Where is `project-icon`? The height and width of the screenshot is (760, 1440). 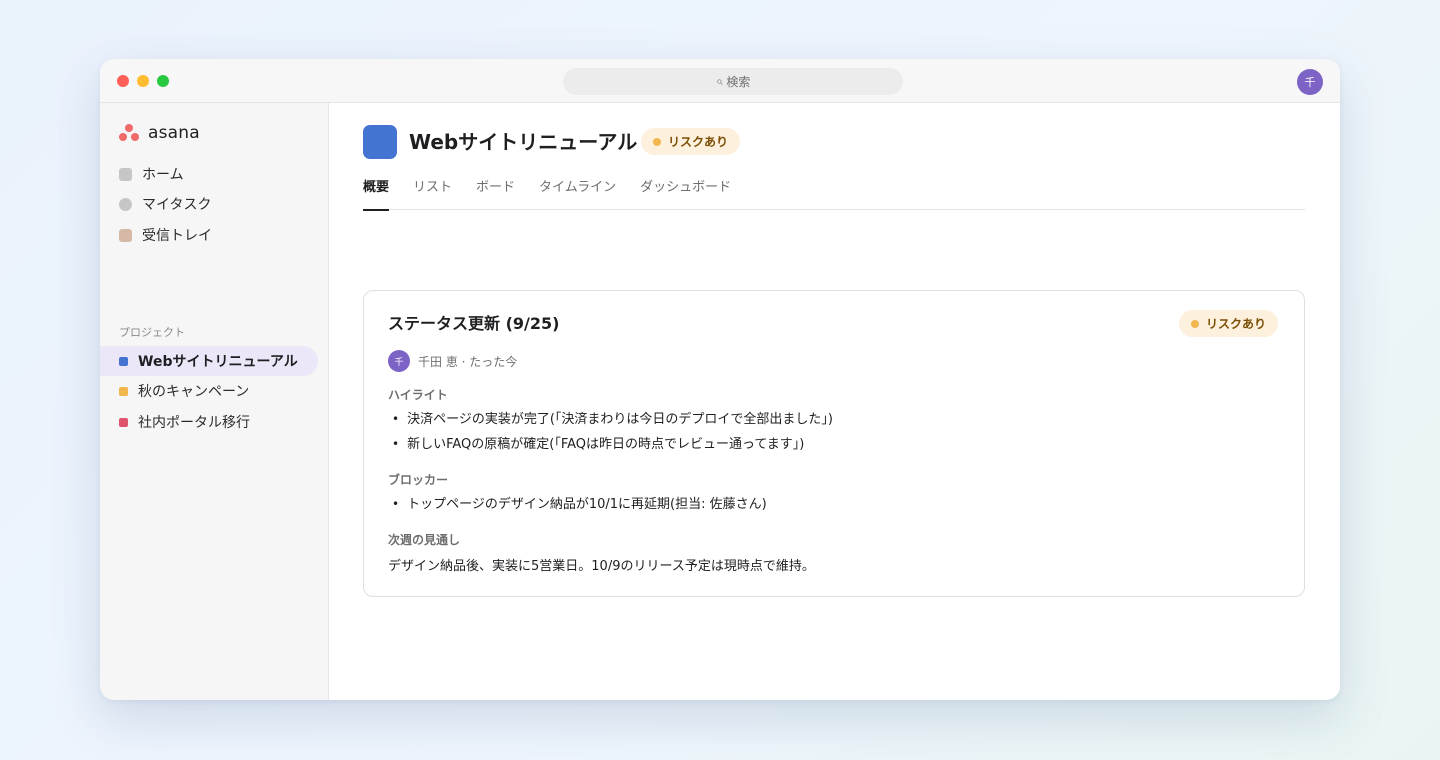
project-icon is located at coordinates (380, 142).